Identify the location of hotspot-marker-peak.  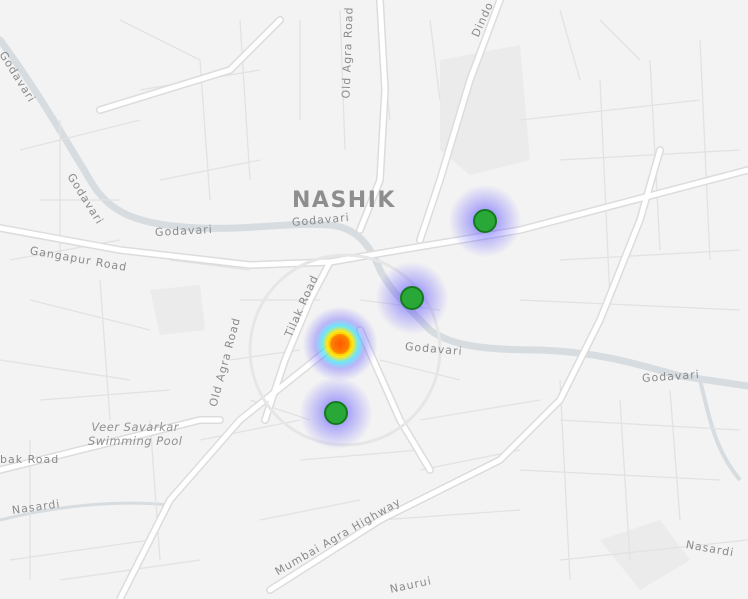
(340, 344).